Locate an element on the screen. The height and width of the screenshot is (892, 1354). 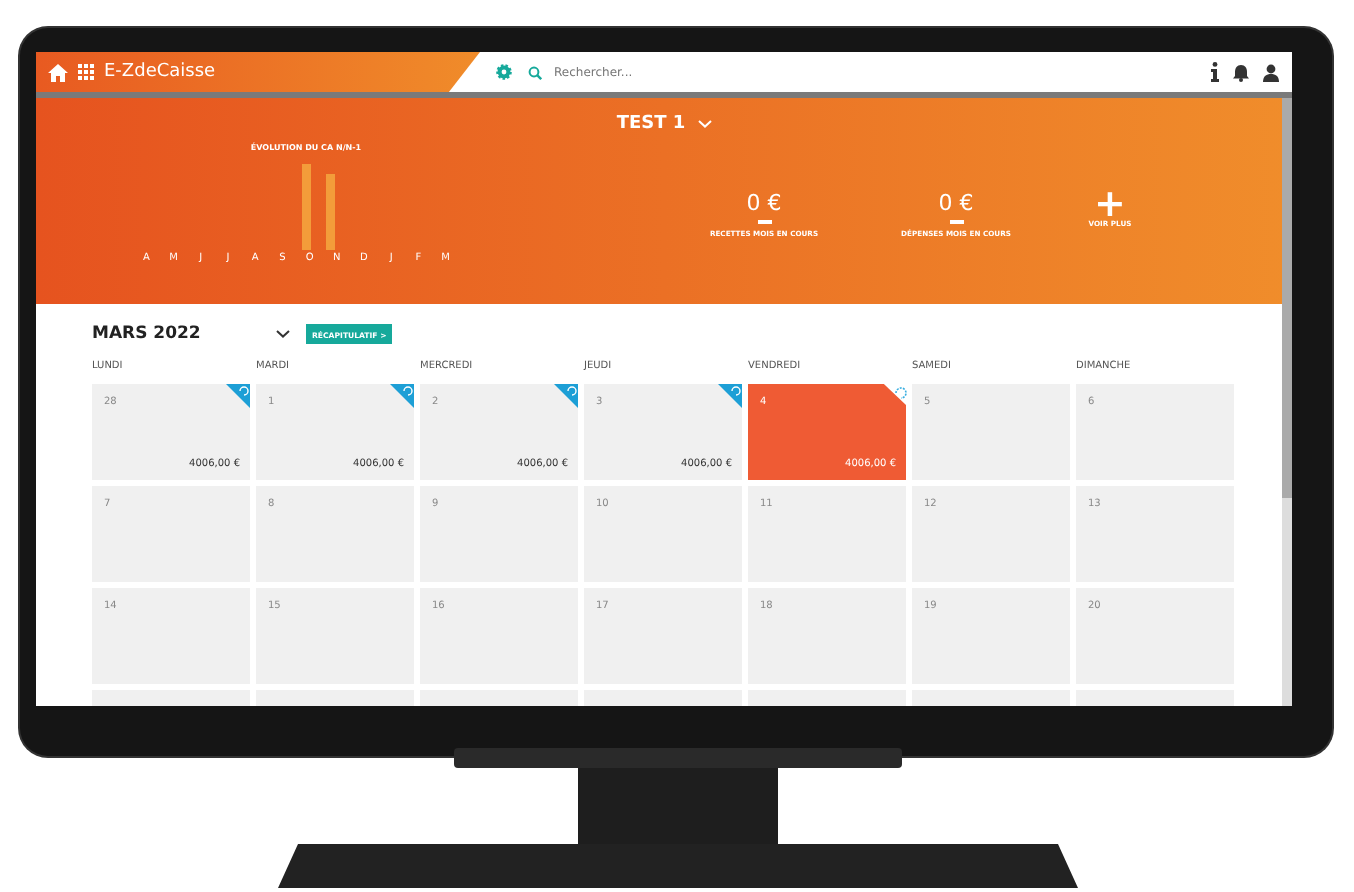
bell-icon is located at coordinates (1241, 72).